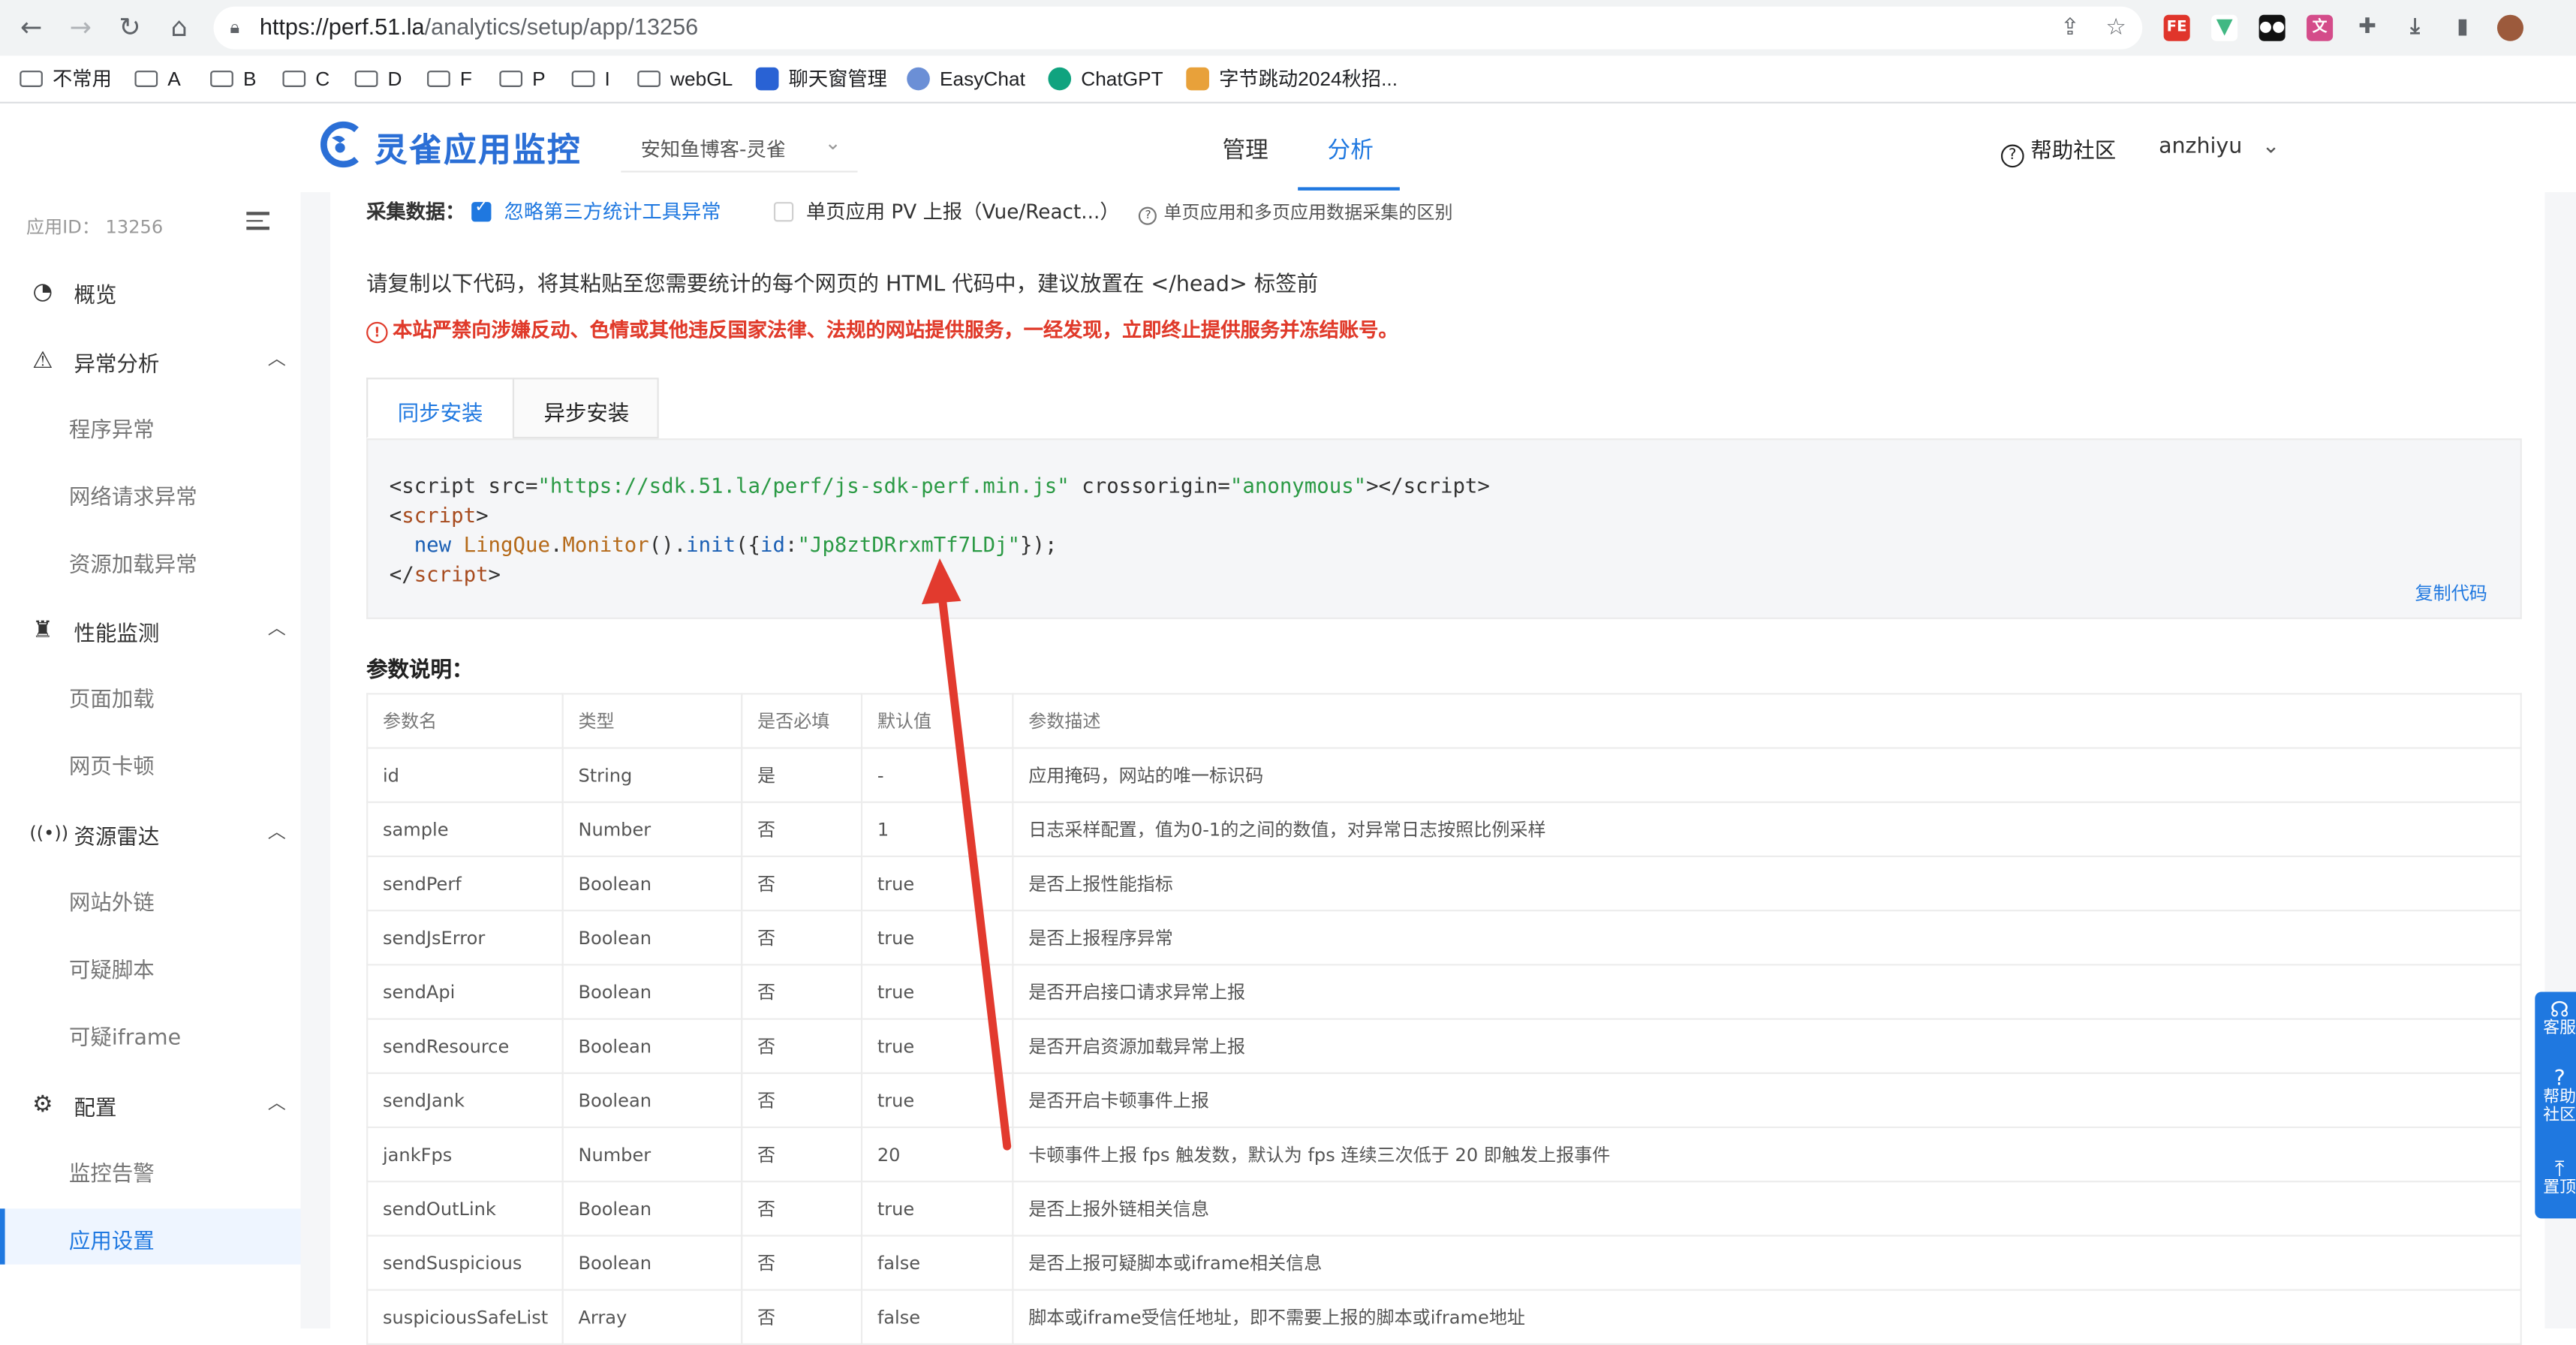 The height and width of the screenshot is (1345, 2576). I want to click on bookmark-folder: B, so click(233, 79).